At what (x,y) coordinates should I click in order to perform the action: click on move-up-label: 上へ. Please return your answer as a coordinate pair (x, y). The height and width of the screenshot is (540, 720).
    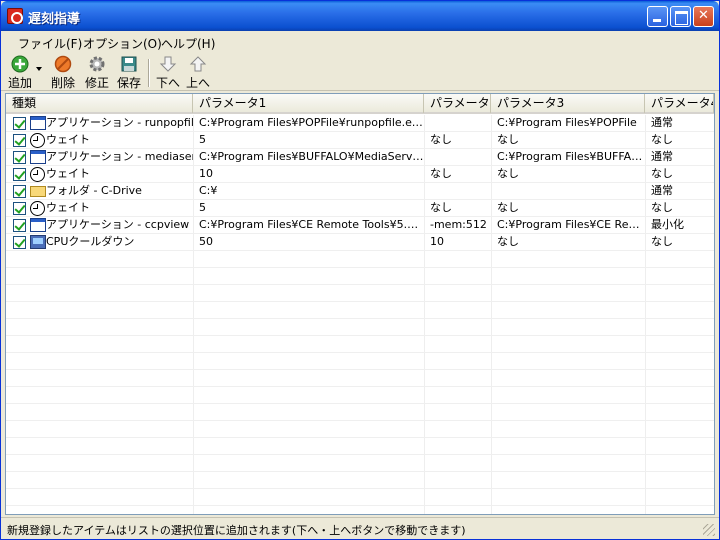
    Looking at the image, I should click on (197, 83).